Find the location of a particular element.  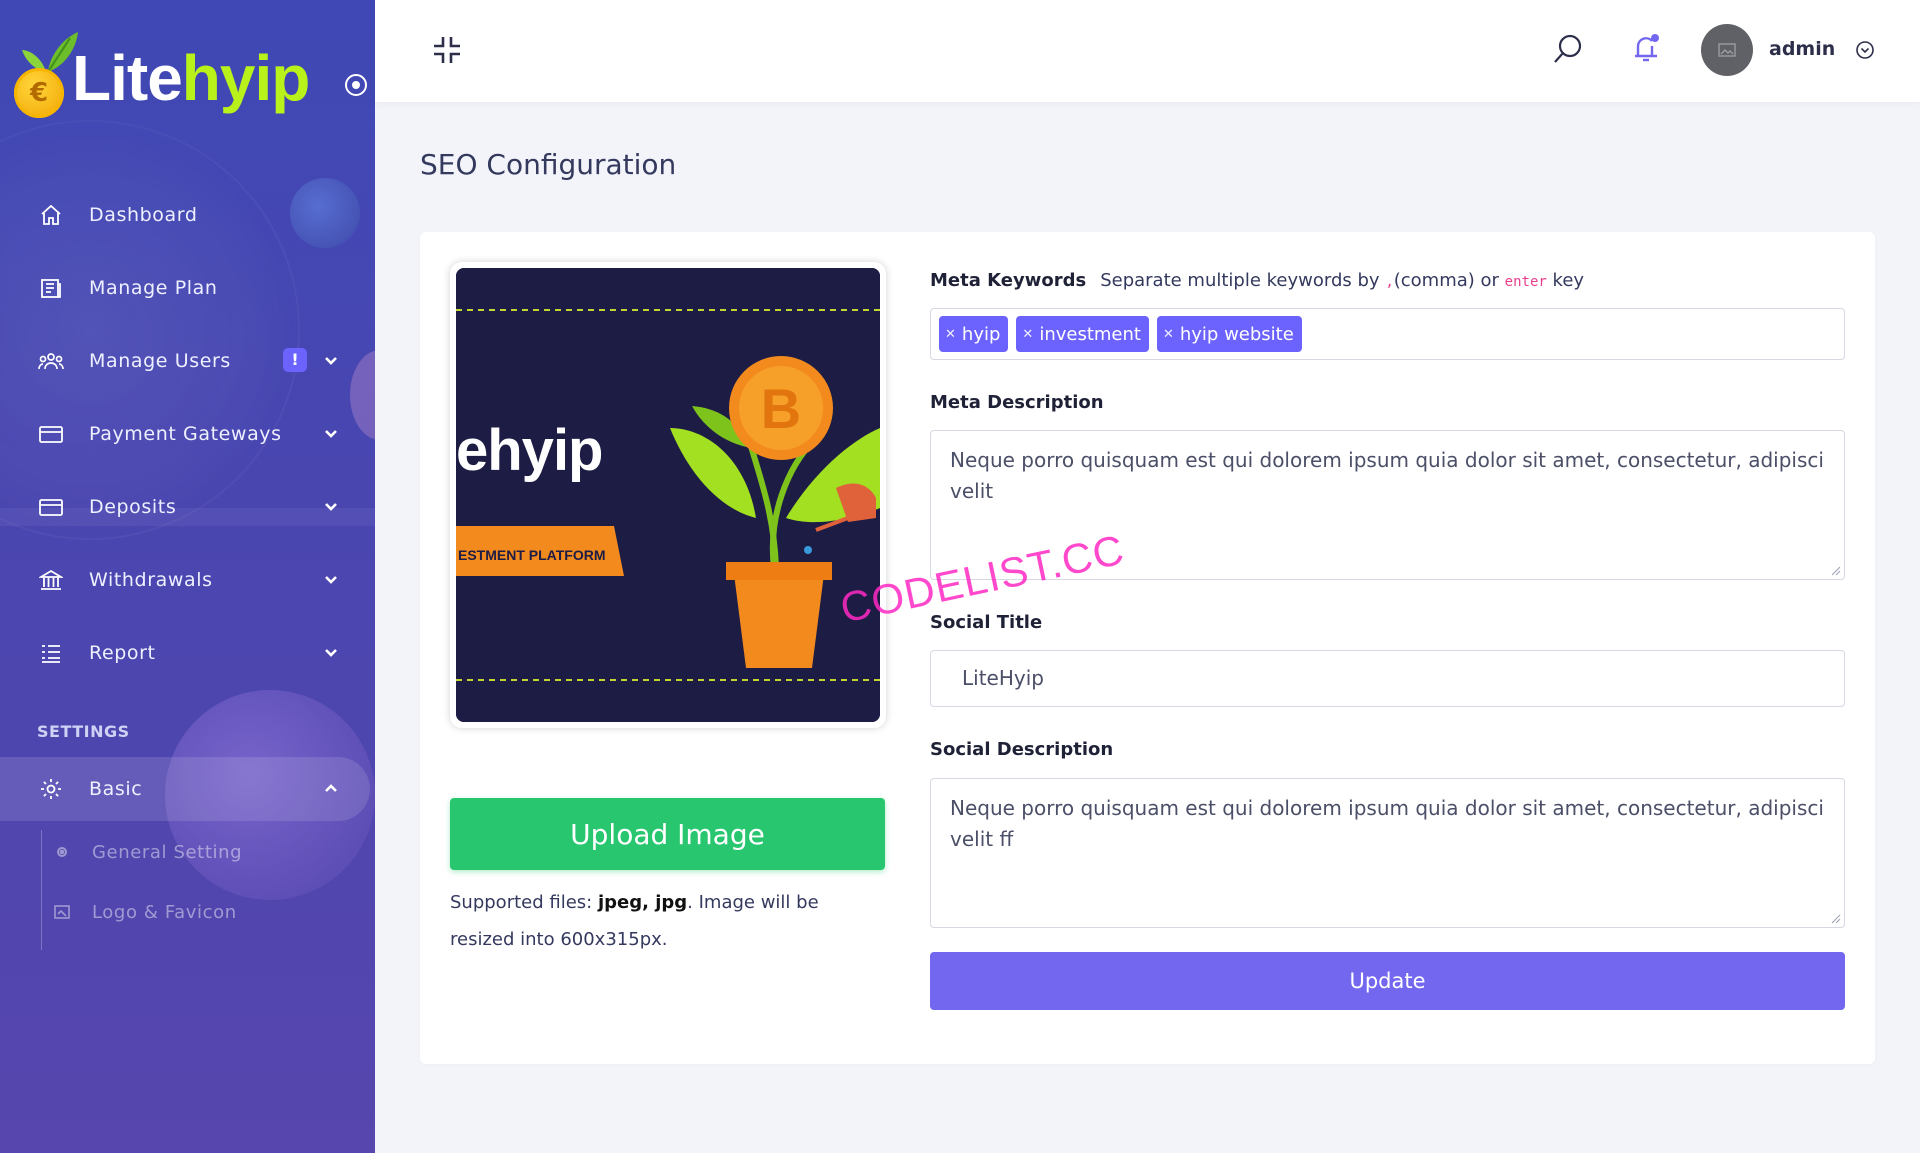

seo-image-brand-text: ehyip is located at coordinates (529, 450).